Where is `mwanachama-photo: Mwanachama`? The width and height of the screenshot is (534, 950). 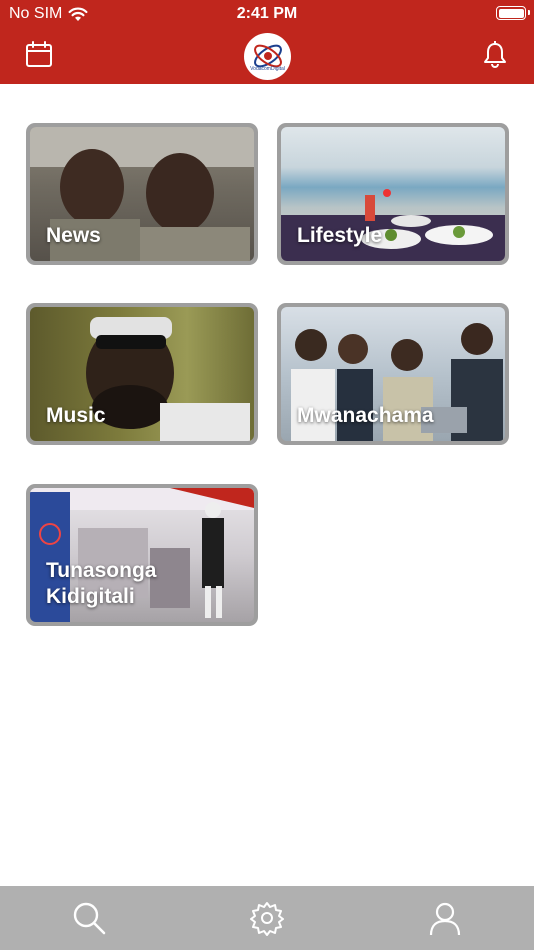
mwanachama-photo: Mwanachama is located at coordinates (393, 374).